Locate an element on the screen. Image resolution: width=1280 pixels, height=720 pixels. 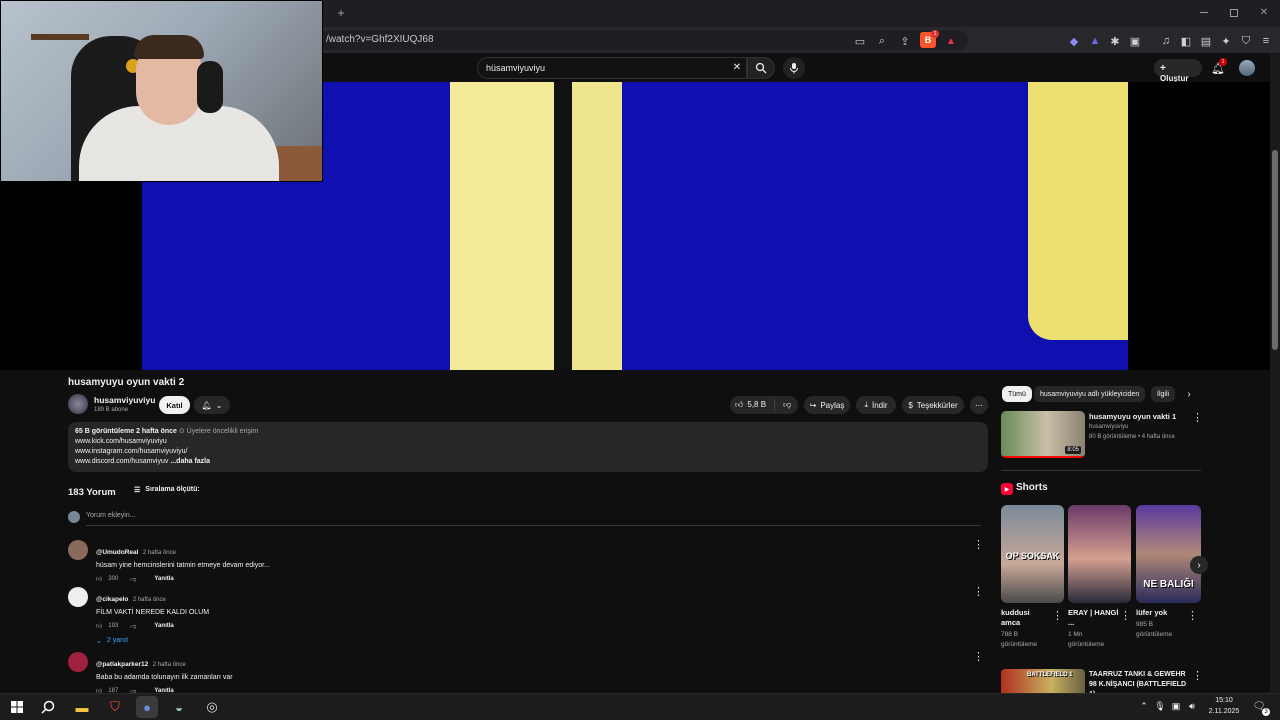
search-input: hüsamviyuviyu is located at coordinates (612, 68).